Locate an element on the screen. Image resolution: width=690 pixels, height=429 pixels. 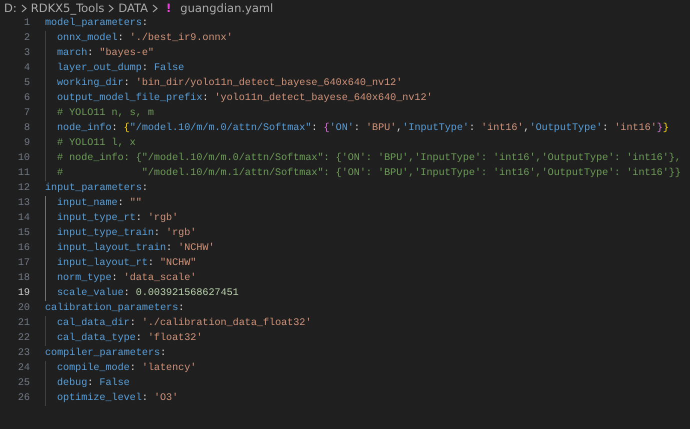
breadcrumb-item: D: is located at coordinates (10, 8).